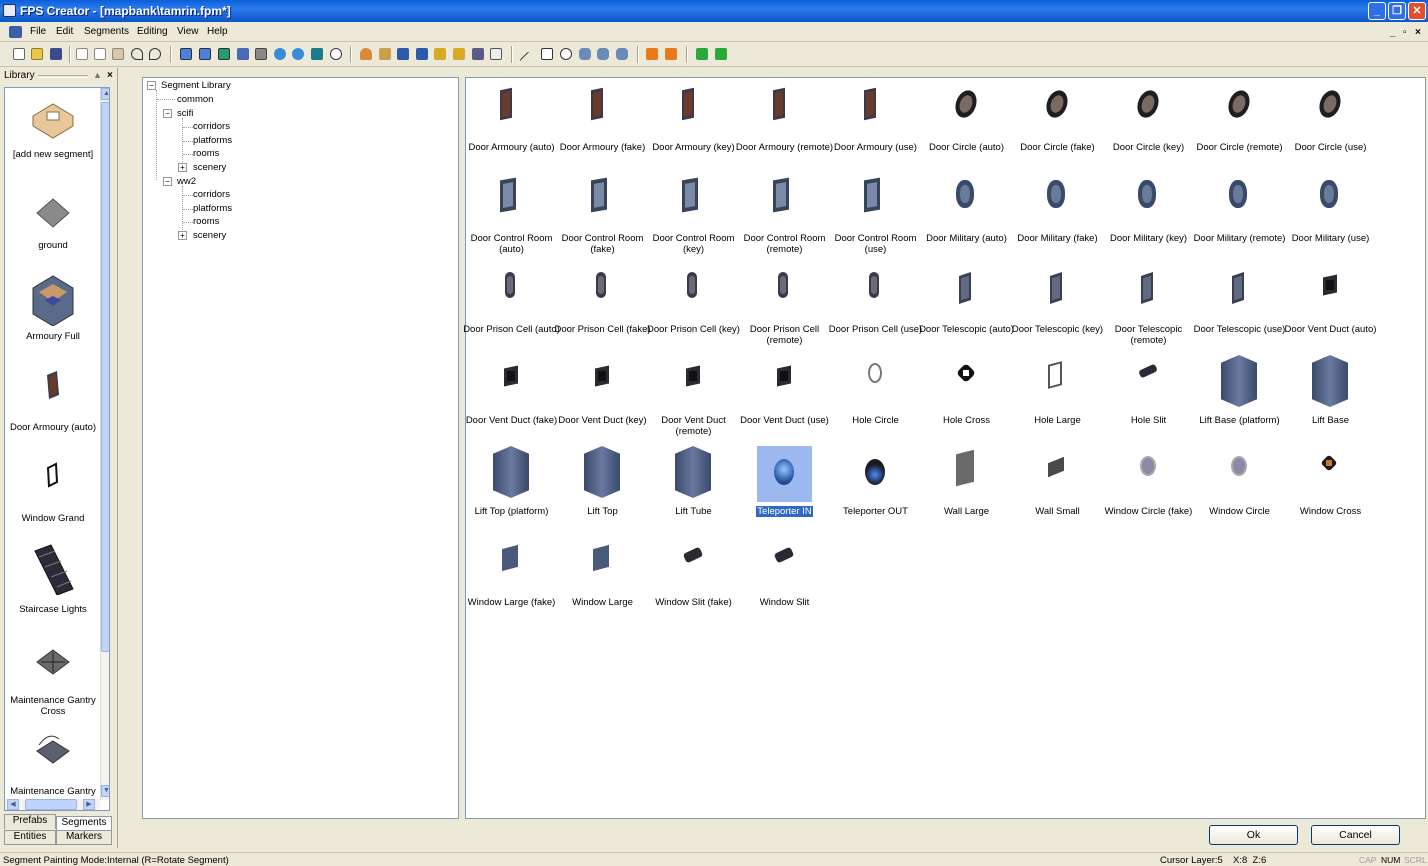  I want to click on paste-icon, so click(118, 54).